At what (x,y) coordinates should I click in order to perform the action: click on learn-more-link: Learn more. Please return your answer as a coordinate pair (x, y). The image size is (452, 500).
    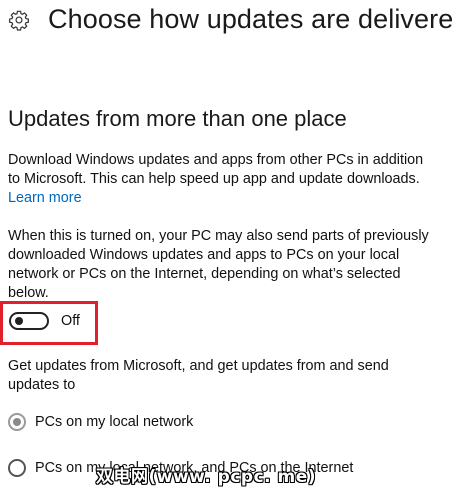
    Looking at the image, I should click on (45, 198).